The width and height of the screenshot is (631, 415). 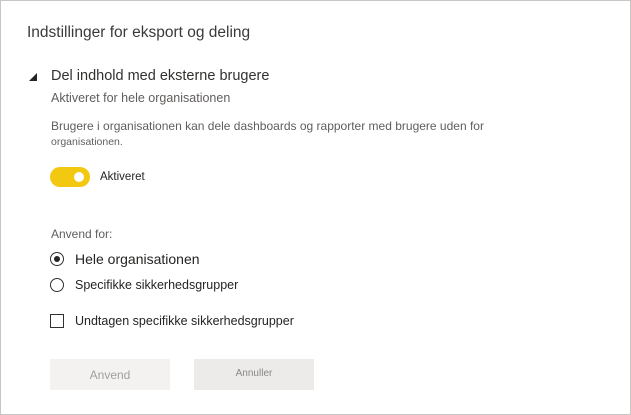 I want to click on enable-toggle-row: Aktiveret, so click(x=97, y=177).